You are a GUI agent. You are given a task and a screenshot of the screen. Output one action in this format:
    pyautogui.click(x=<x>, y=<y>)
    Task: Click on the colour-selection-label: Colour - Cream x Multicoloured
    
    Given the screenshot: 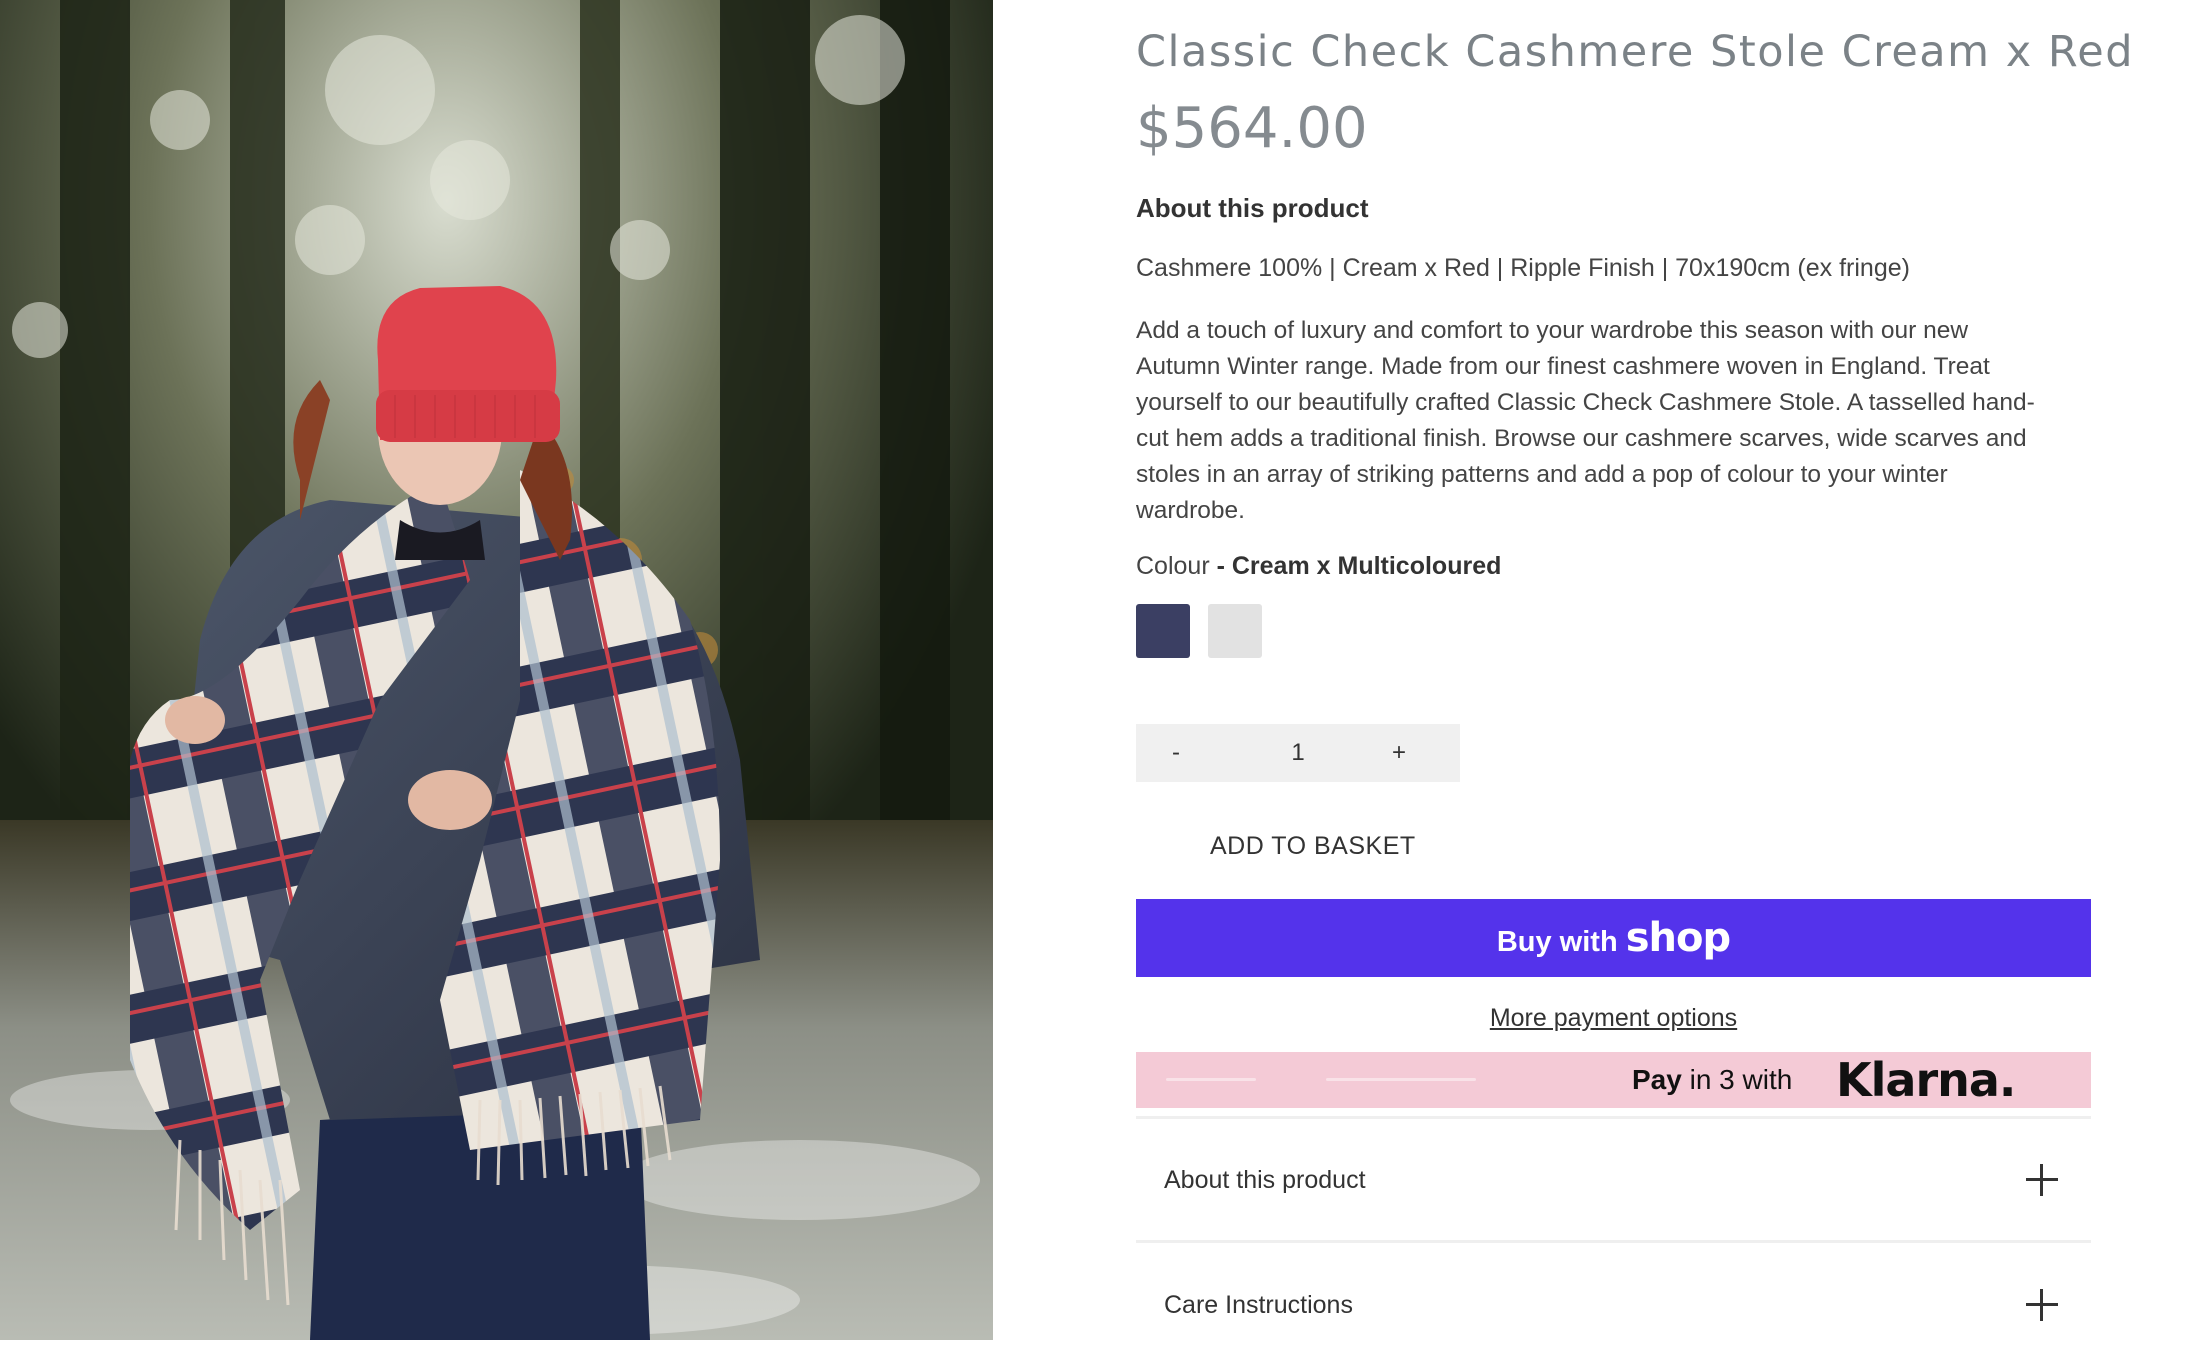 What is the action you would take?
    pyautogui.click(x=1318, y=566)
    